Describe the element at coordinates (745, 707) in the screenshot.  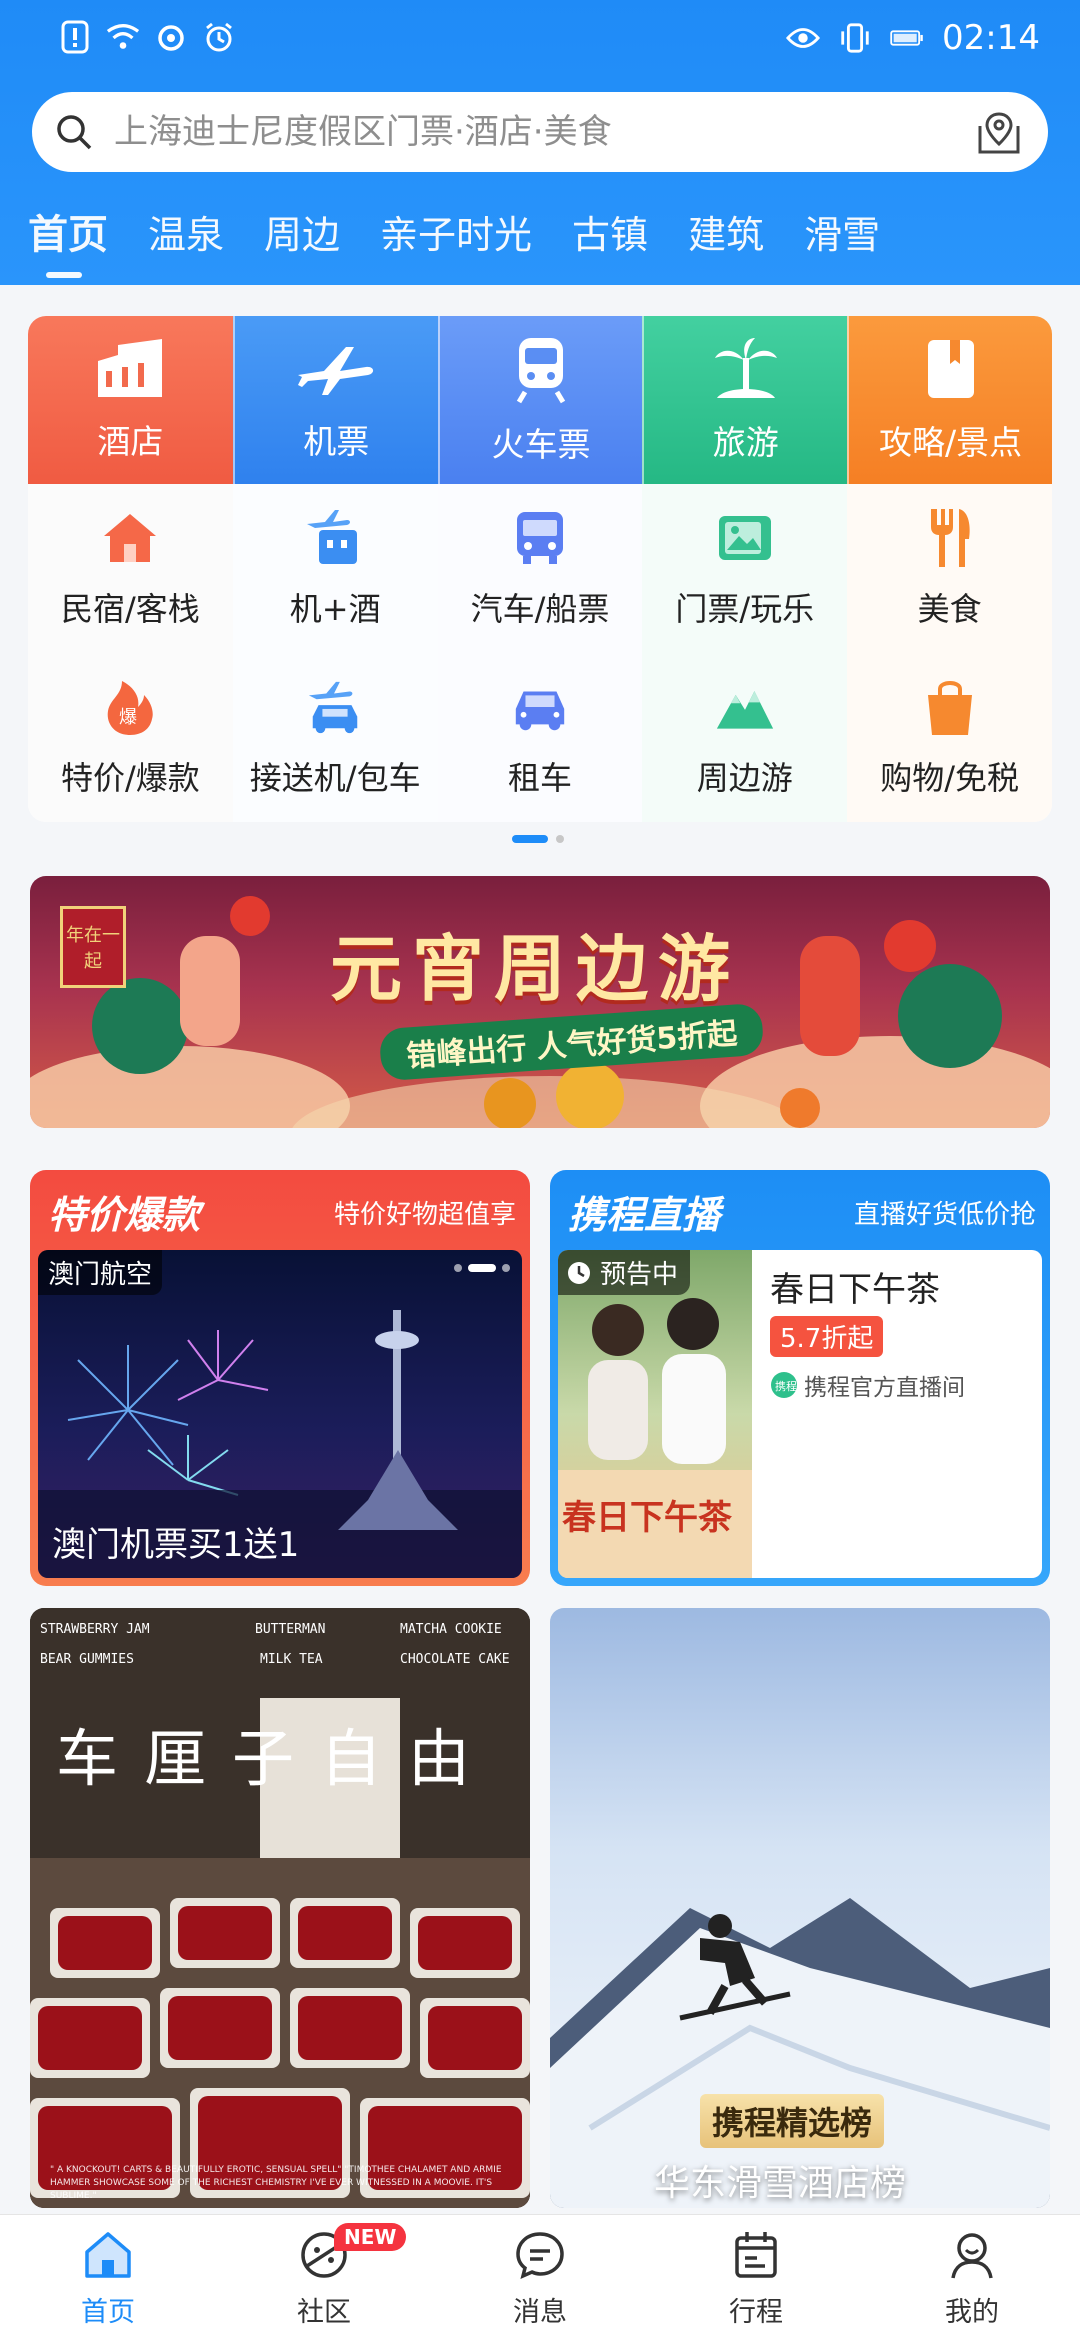
I see `mountain-icon` at that location.